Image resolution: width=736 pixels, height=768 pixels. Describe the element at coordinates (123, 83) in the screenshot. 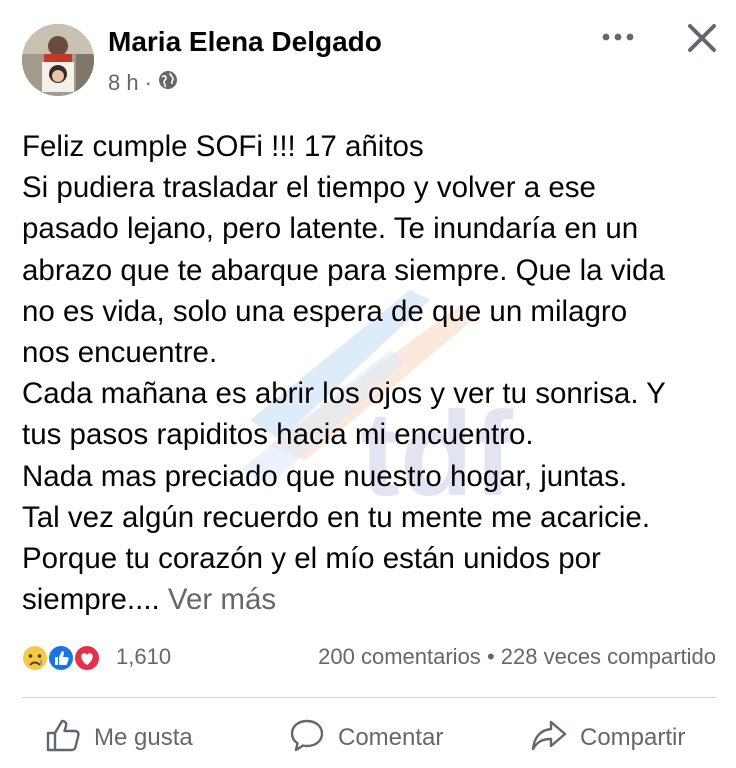

I see `post-time: 8 h` at that location.